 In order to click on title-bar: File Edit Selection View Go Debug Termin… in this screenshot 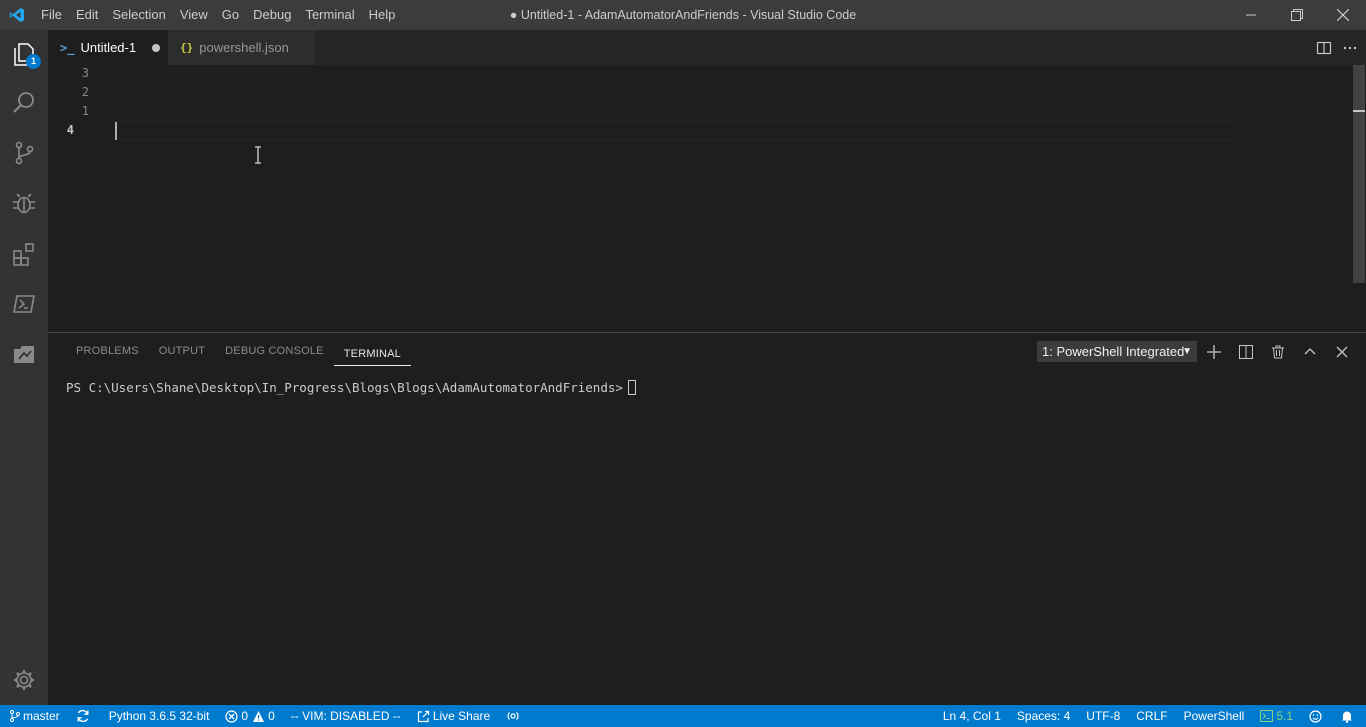, I will do `click(683, 15)`.